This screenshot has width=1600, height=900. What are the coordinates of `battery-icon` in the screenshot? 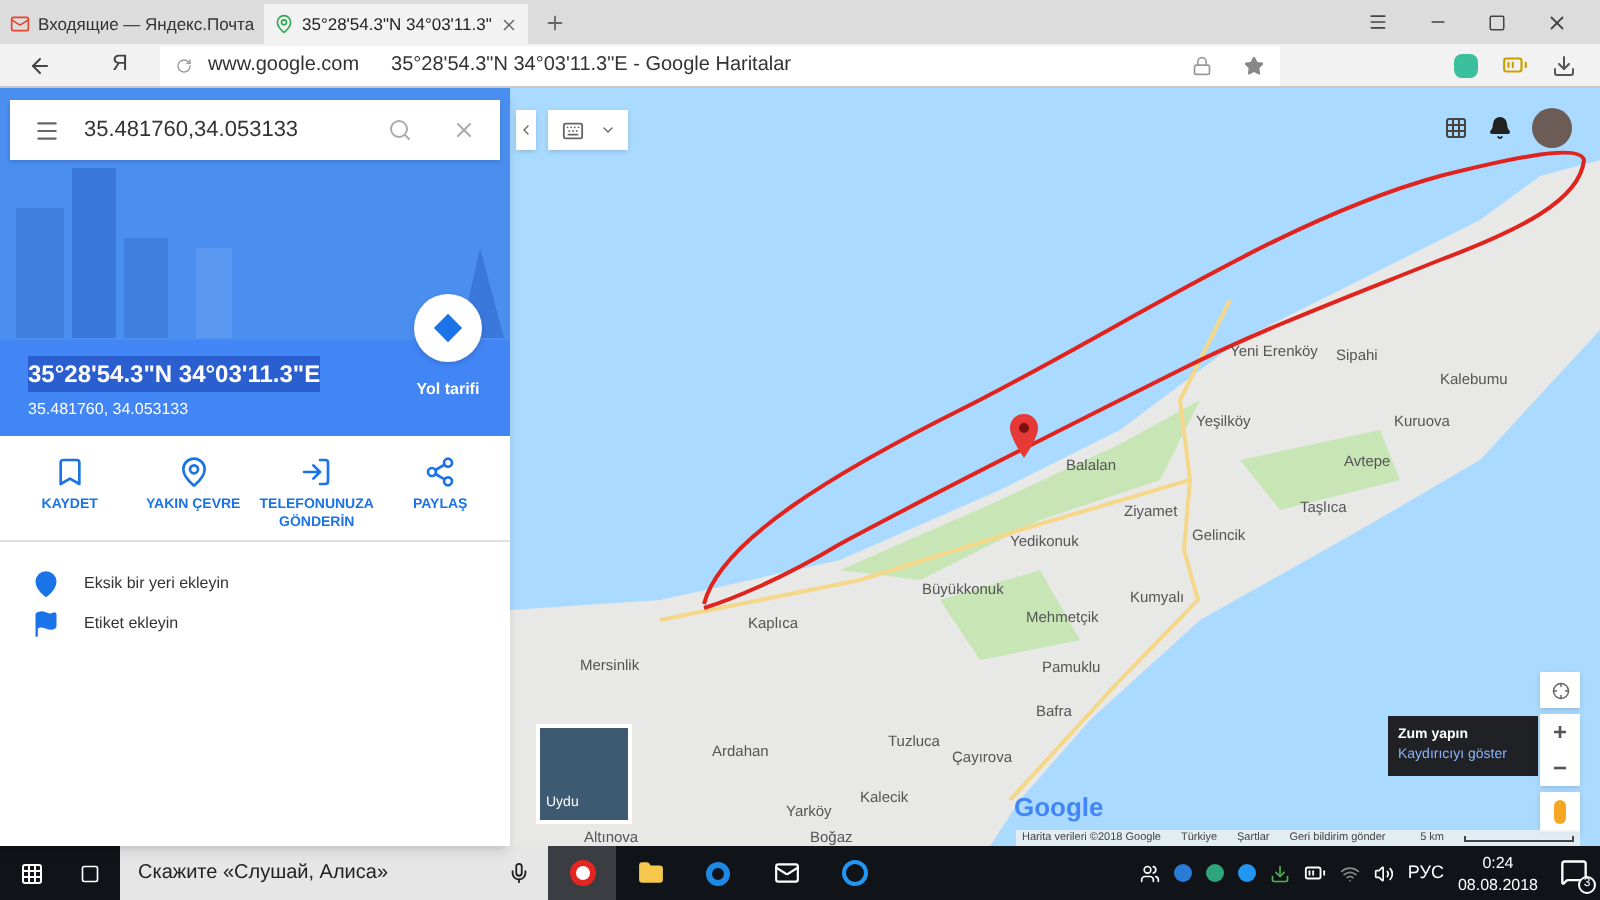 It's located at (1314, 873).